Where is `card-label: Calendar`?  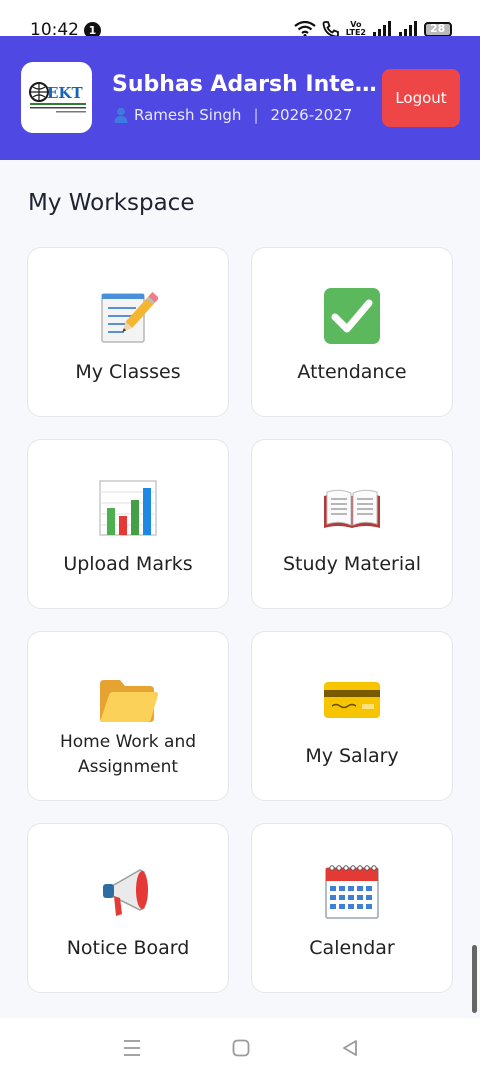 card-label: Calendar is located at coordinates (352, 948).